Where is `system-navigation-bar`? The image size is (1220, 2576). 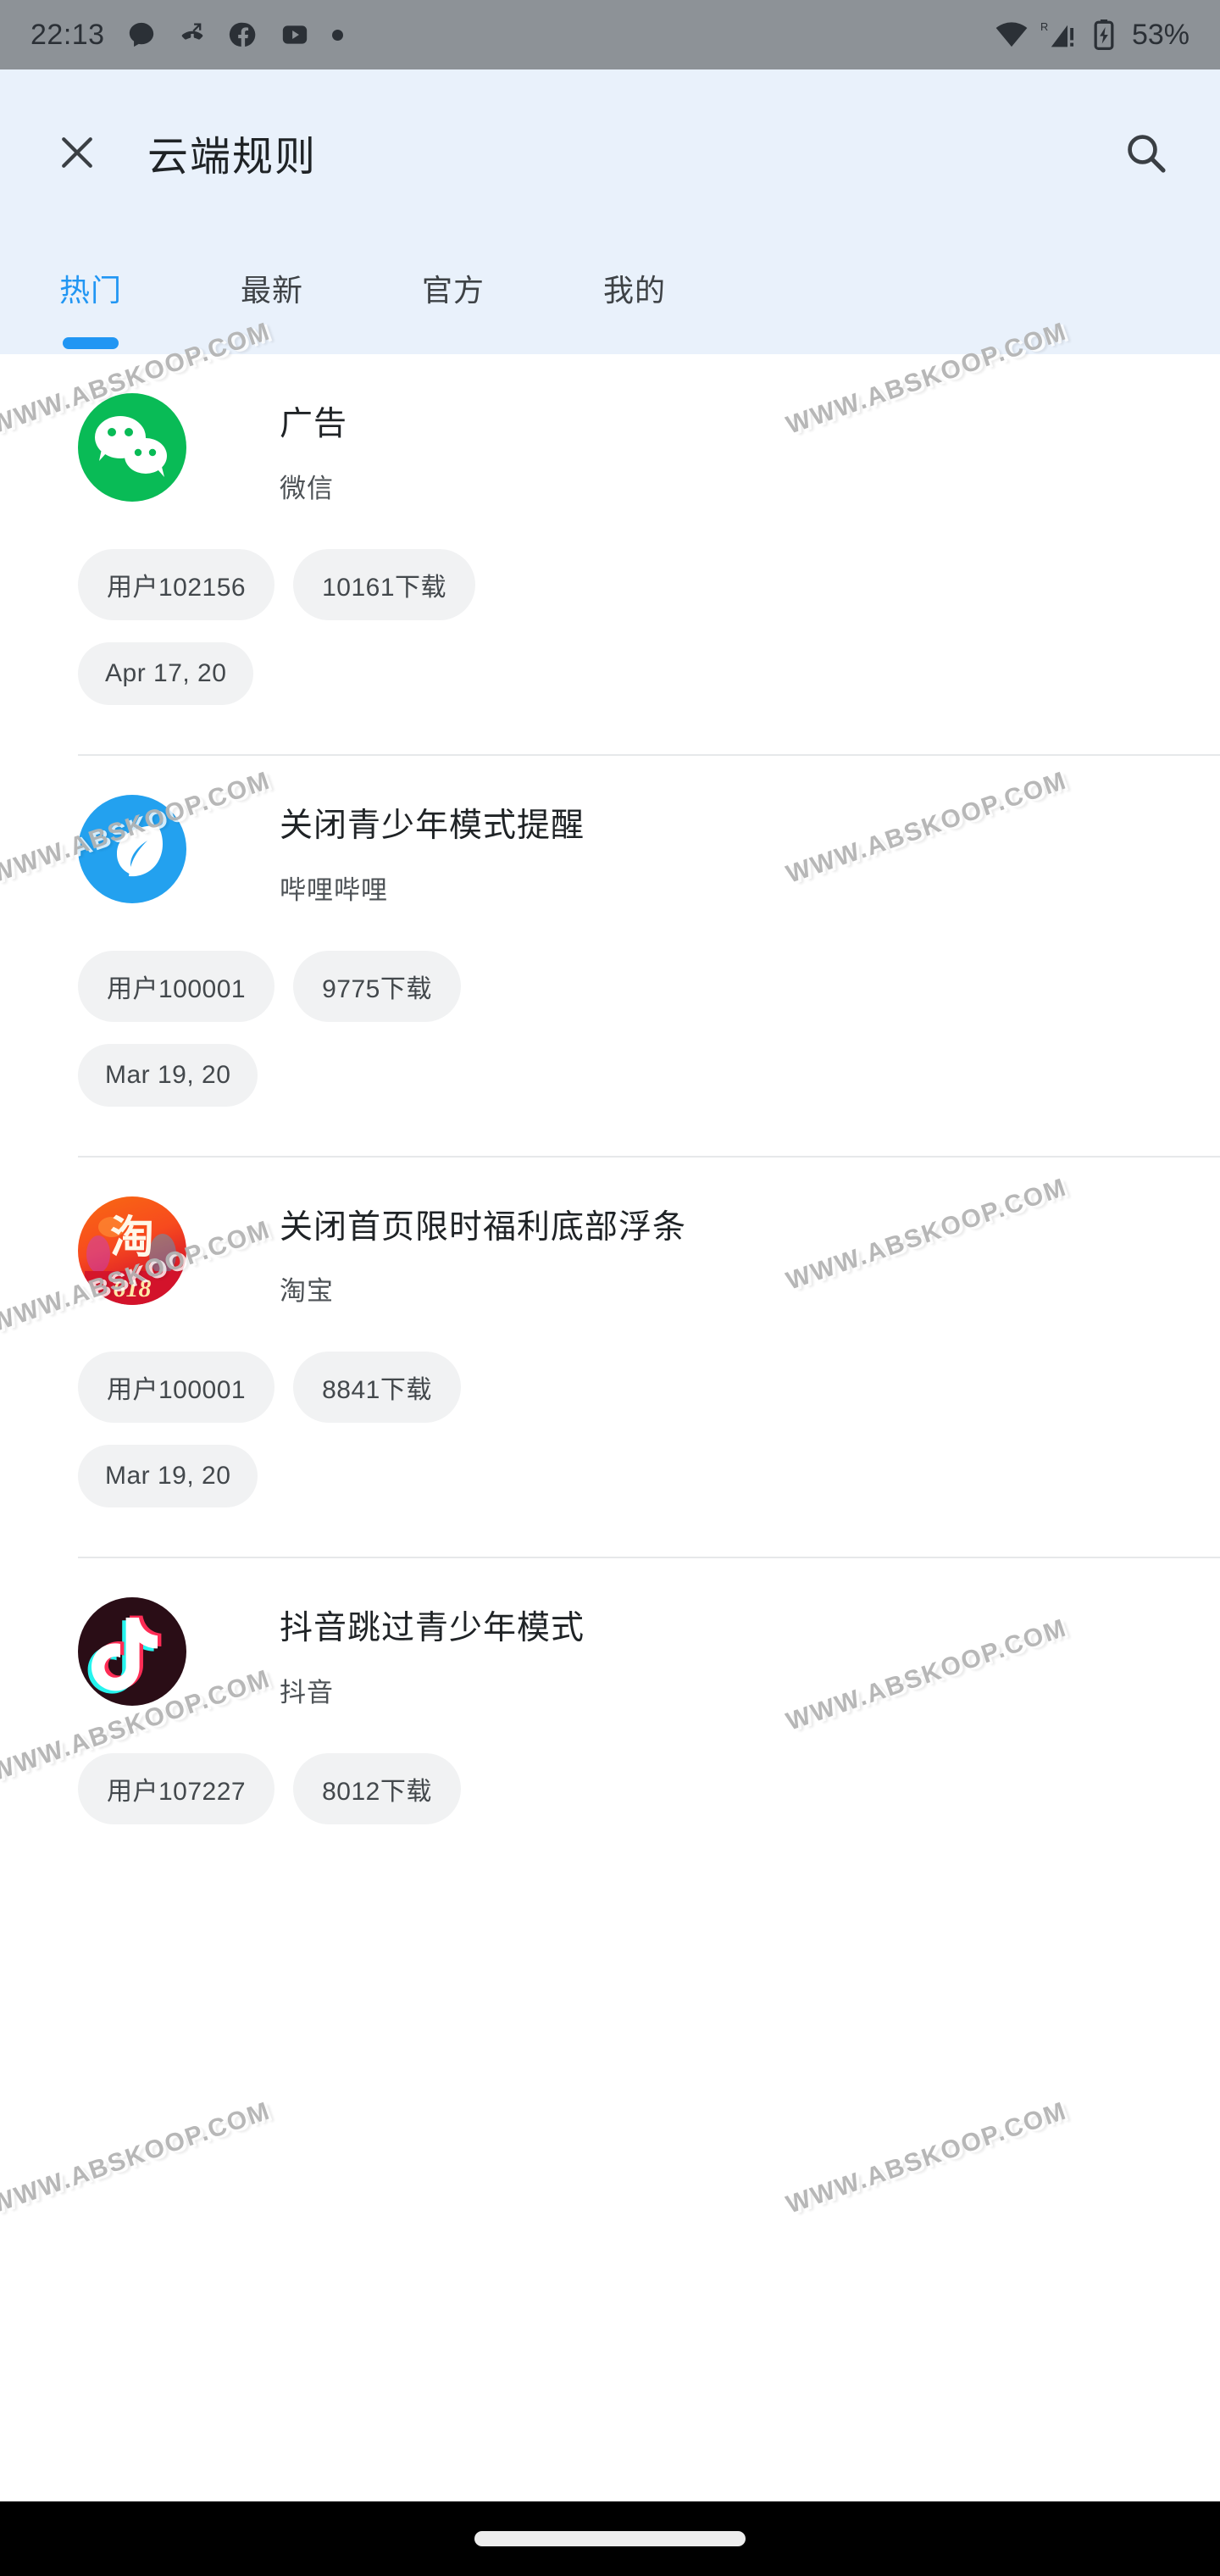 system-navigation-bar is located at coordinates (610, 2538).